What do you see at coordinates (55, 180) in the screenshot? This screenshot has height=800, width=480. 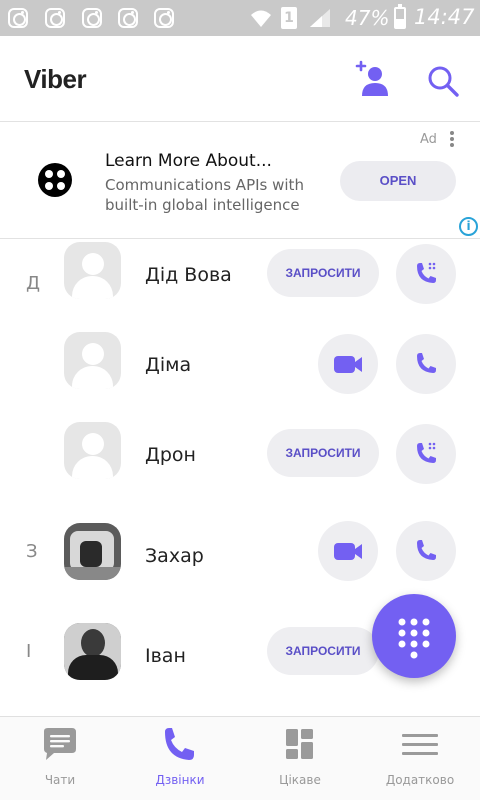 I see `advertiser-logo` at bounding box center [55, 180].